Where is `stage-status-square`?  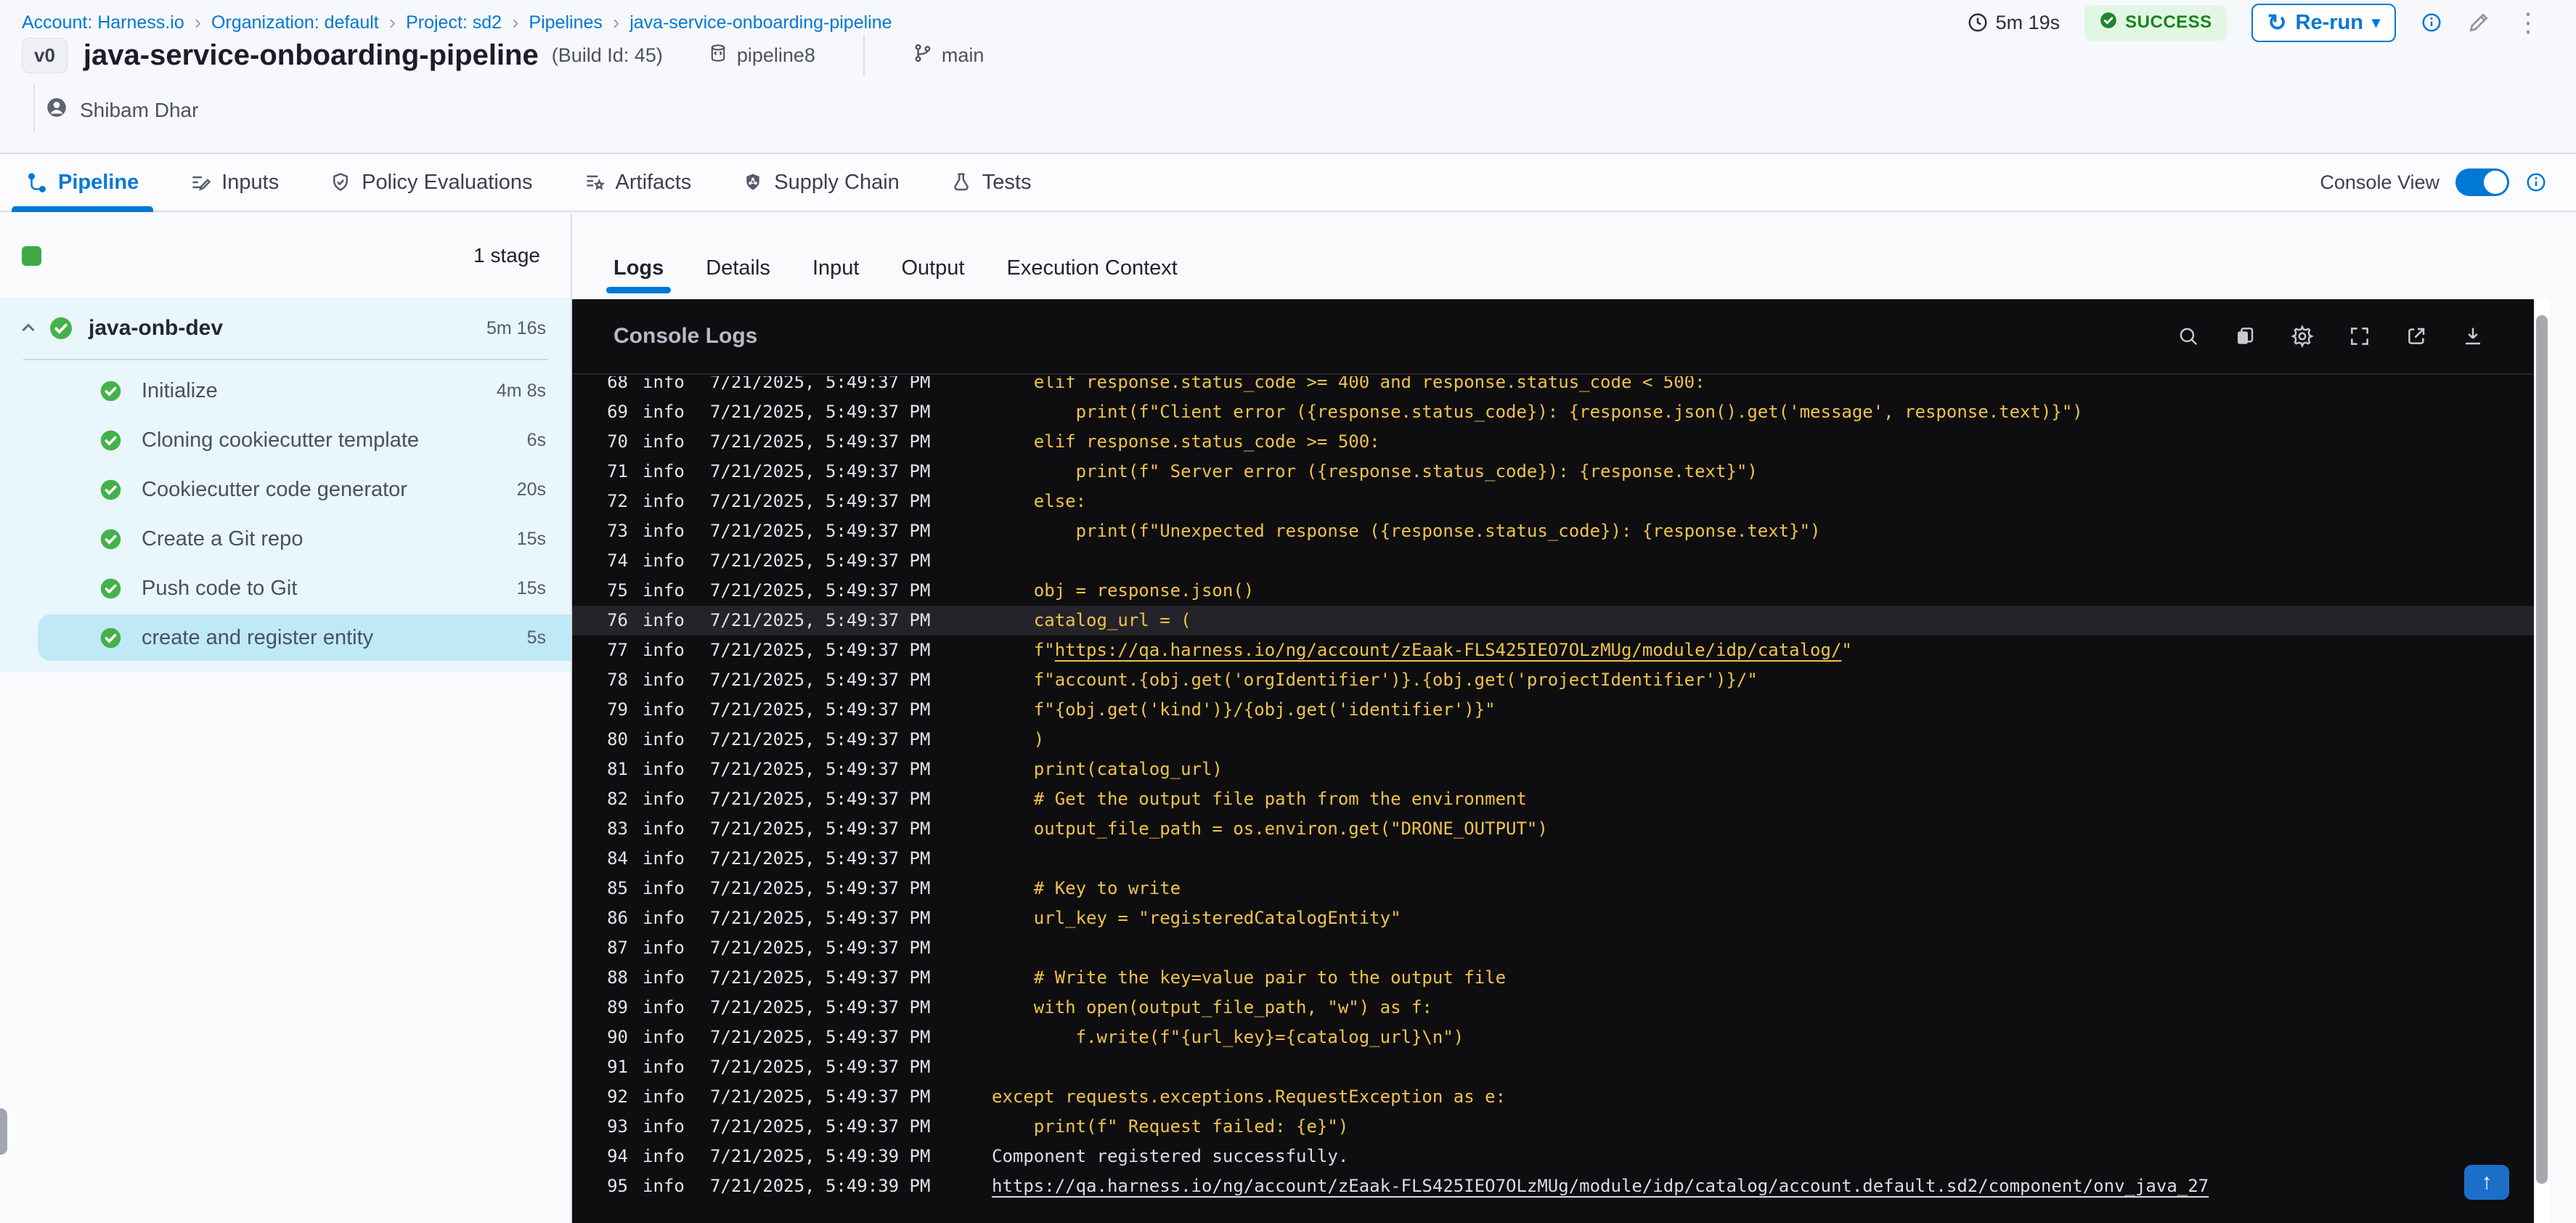 stage-status-square is located at coordinates (31, 255).